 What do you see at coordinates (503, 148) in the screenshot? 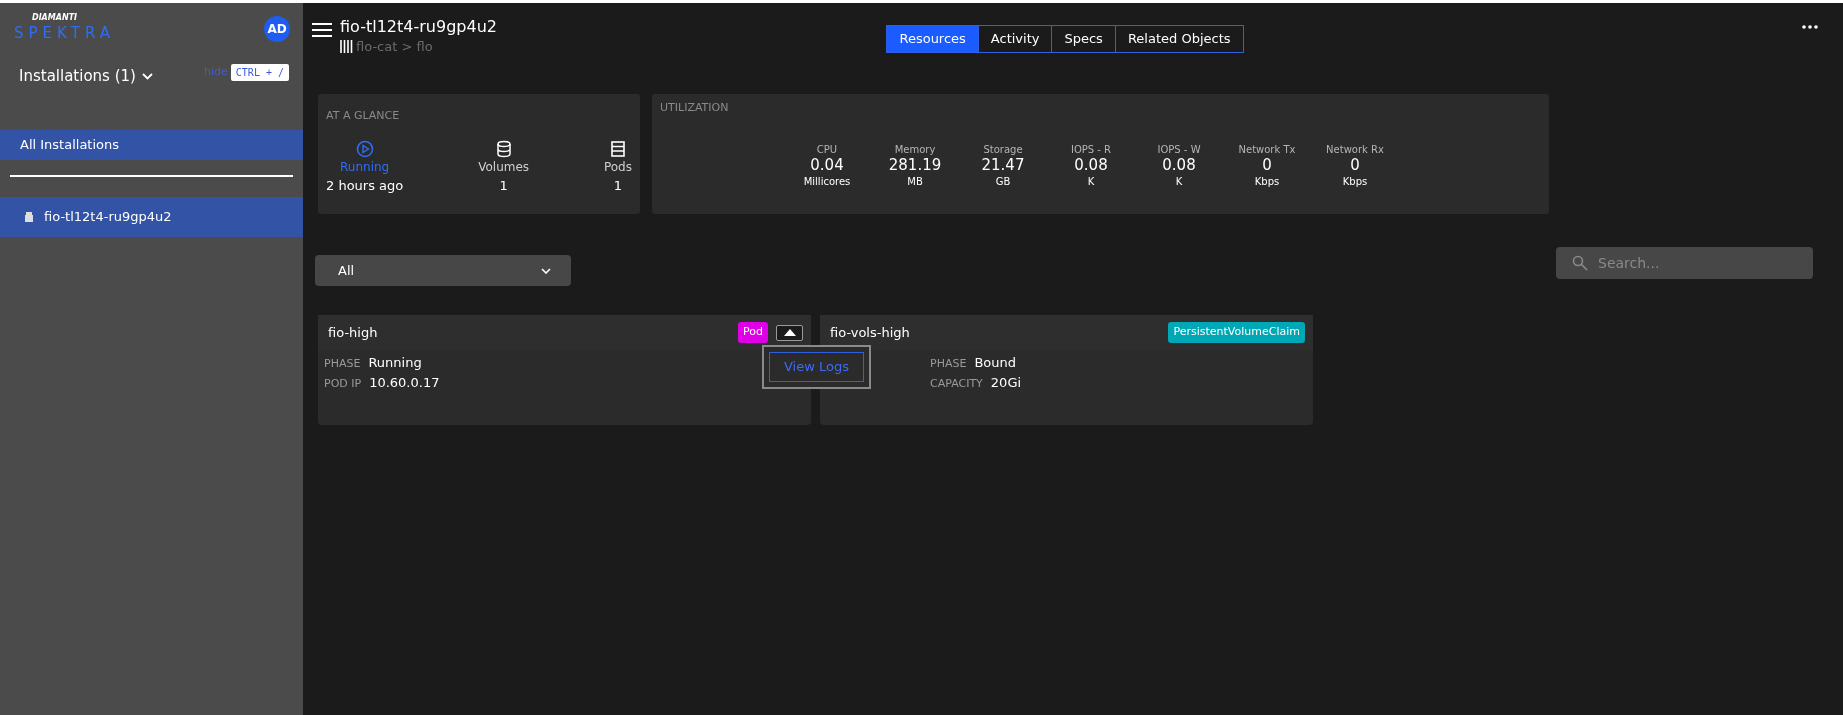
I see `database-icon` at bounding box center [503, 148].